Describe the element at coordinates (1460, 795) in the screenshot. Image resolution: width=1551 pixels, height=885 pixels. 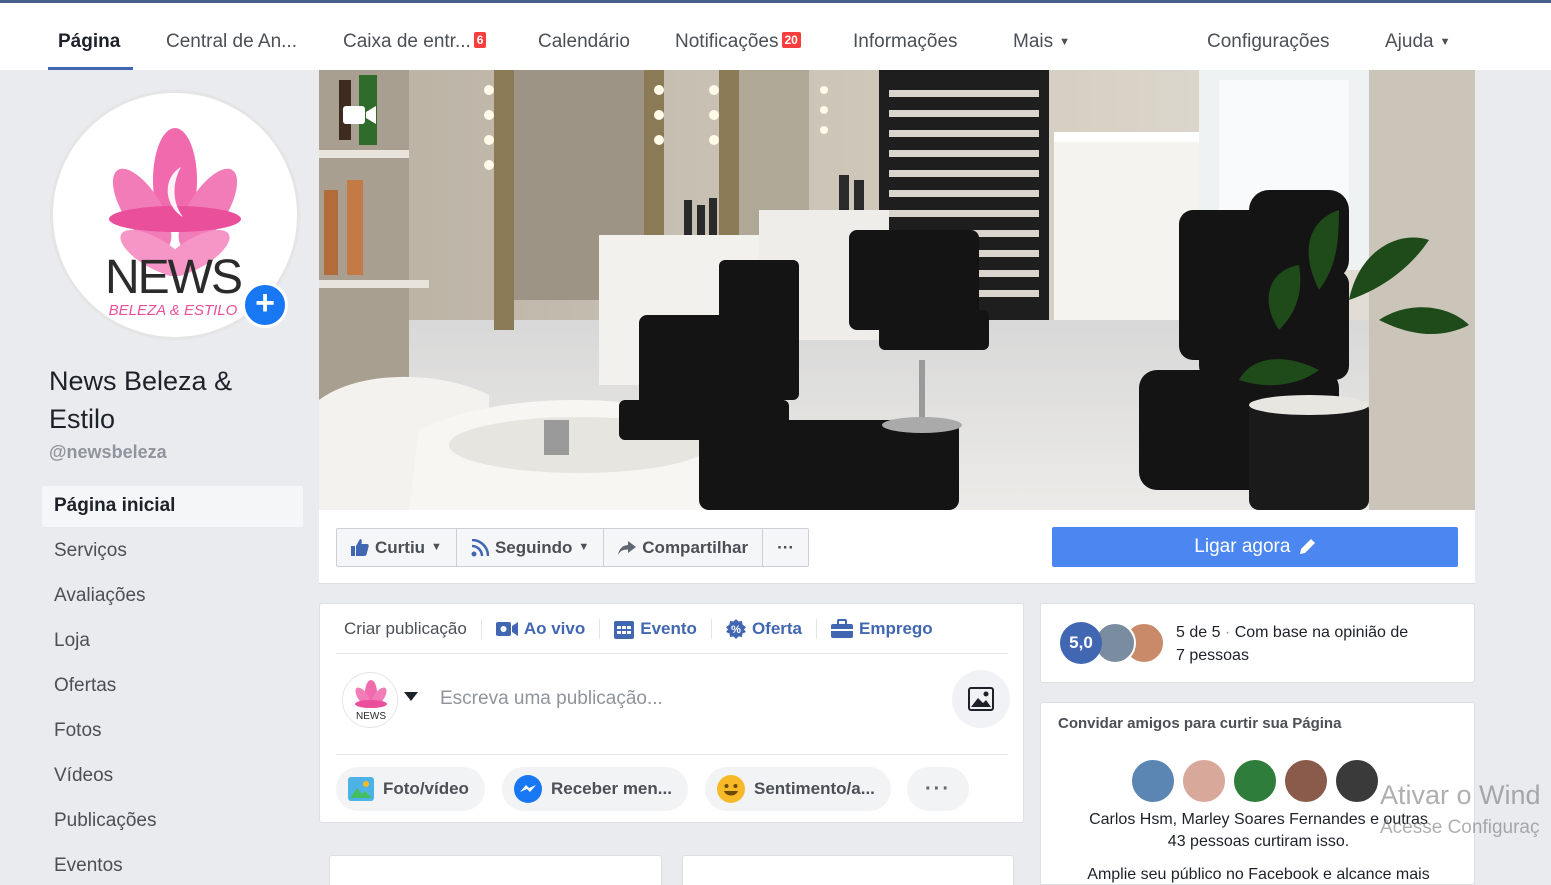
I see `activation-watermark: Ativar o Wind` at that location.